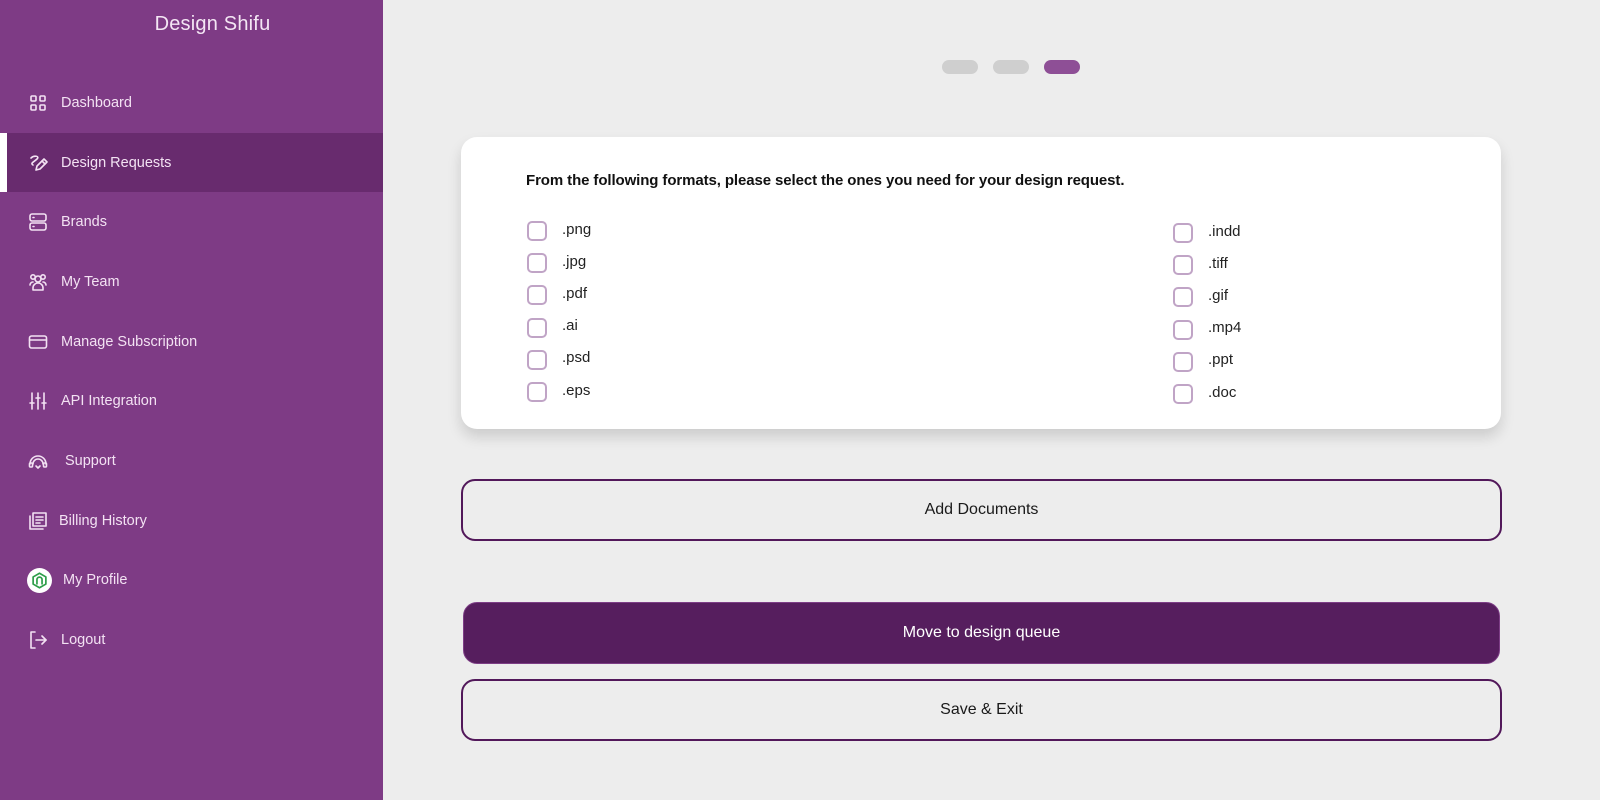  Describe the element at coordinates (95, 580) in the screenshot. I see `sidebar-item-label: My Profile` at that location.